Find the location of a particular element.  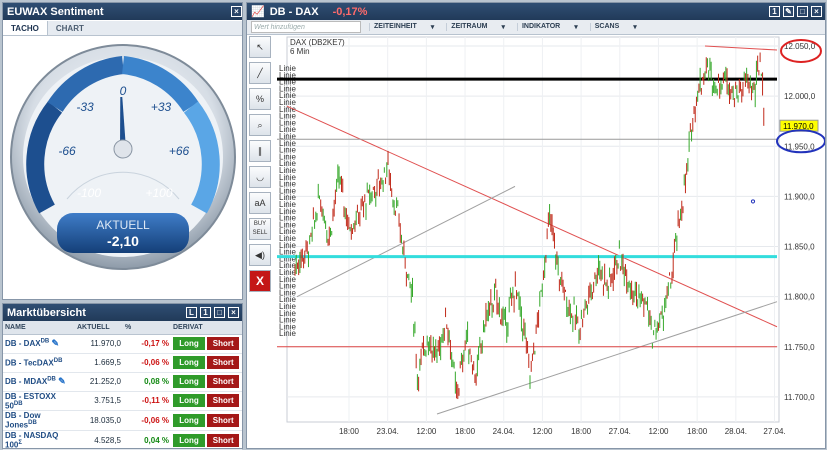

col-aktuell: AKTUELL is located at coordinates (99, 328).